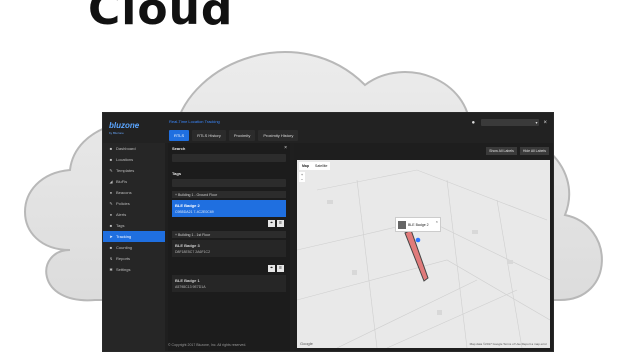  I want to click on badge-location-marker, so click(418, 240).